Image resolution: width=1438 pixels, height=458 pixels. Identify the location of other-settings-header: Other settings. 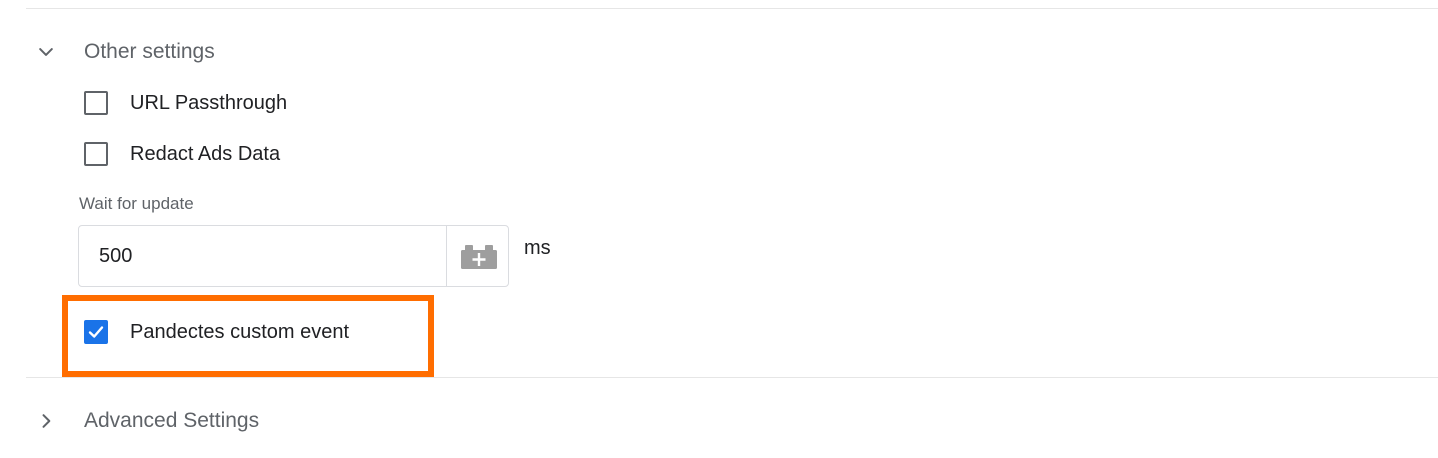
(200, 52).